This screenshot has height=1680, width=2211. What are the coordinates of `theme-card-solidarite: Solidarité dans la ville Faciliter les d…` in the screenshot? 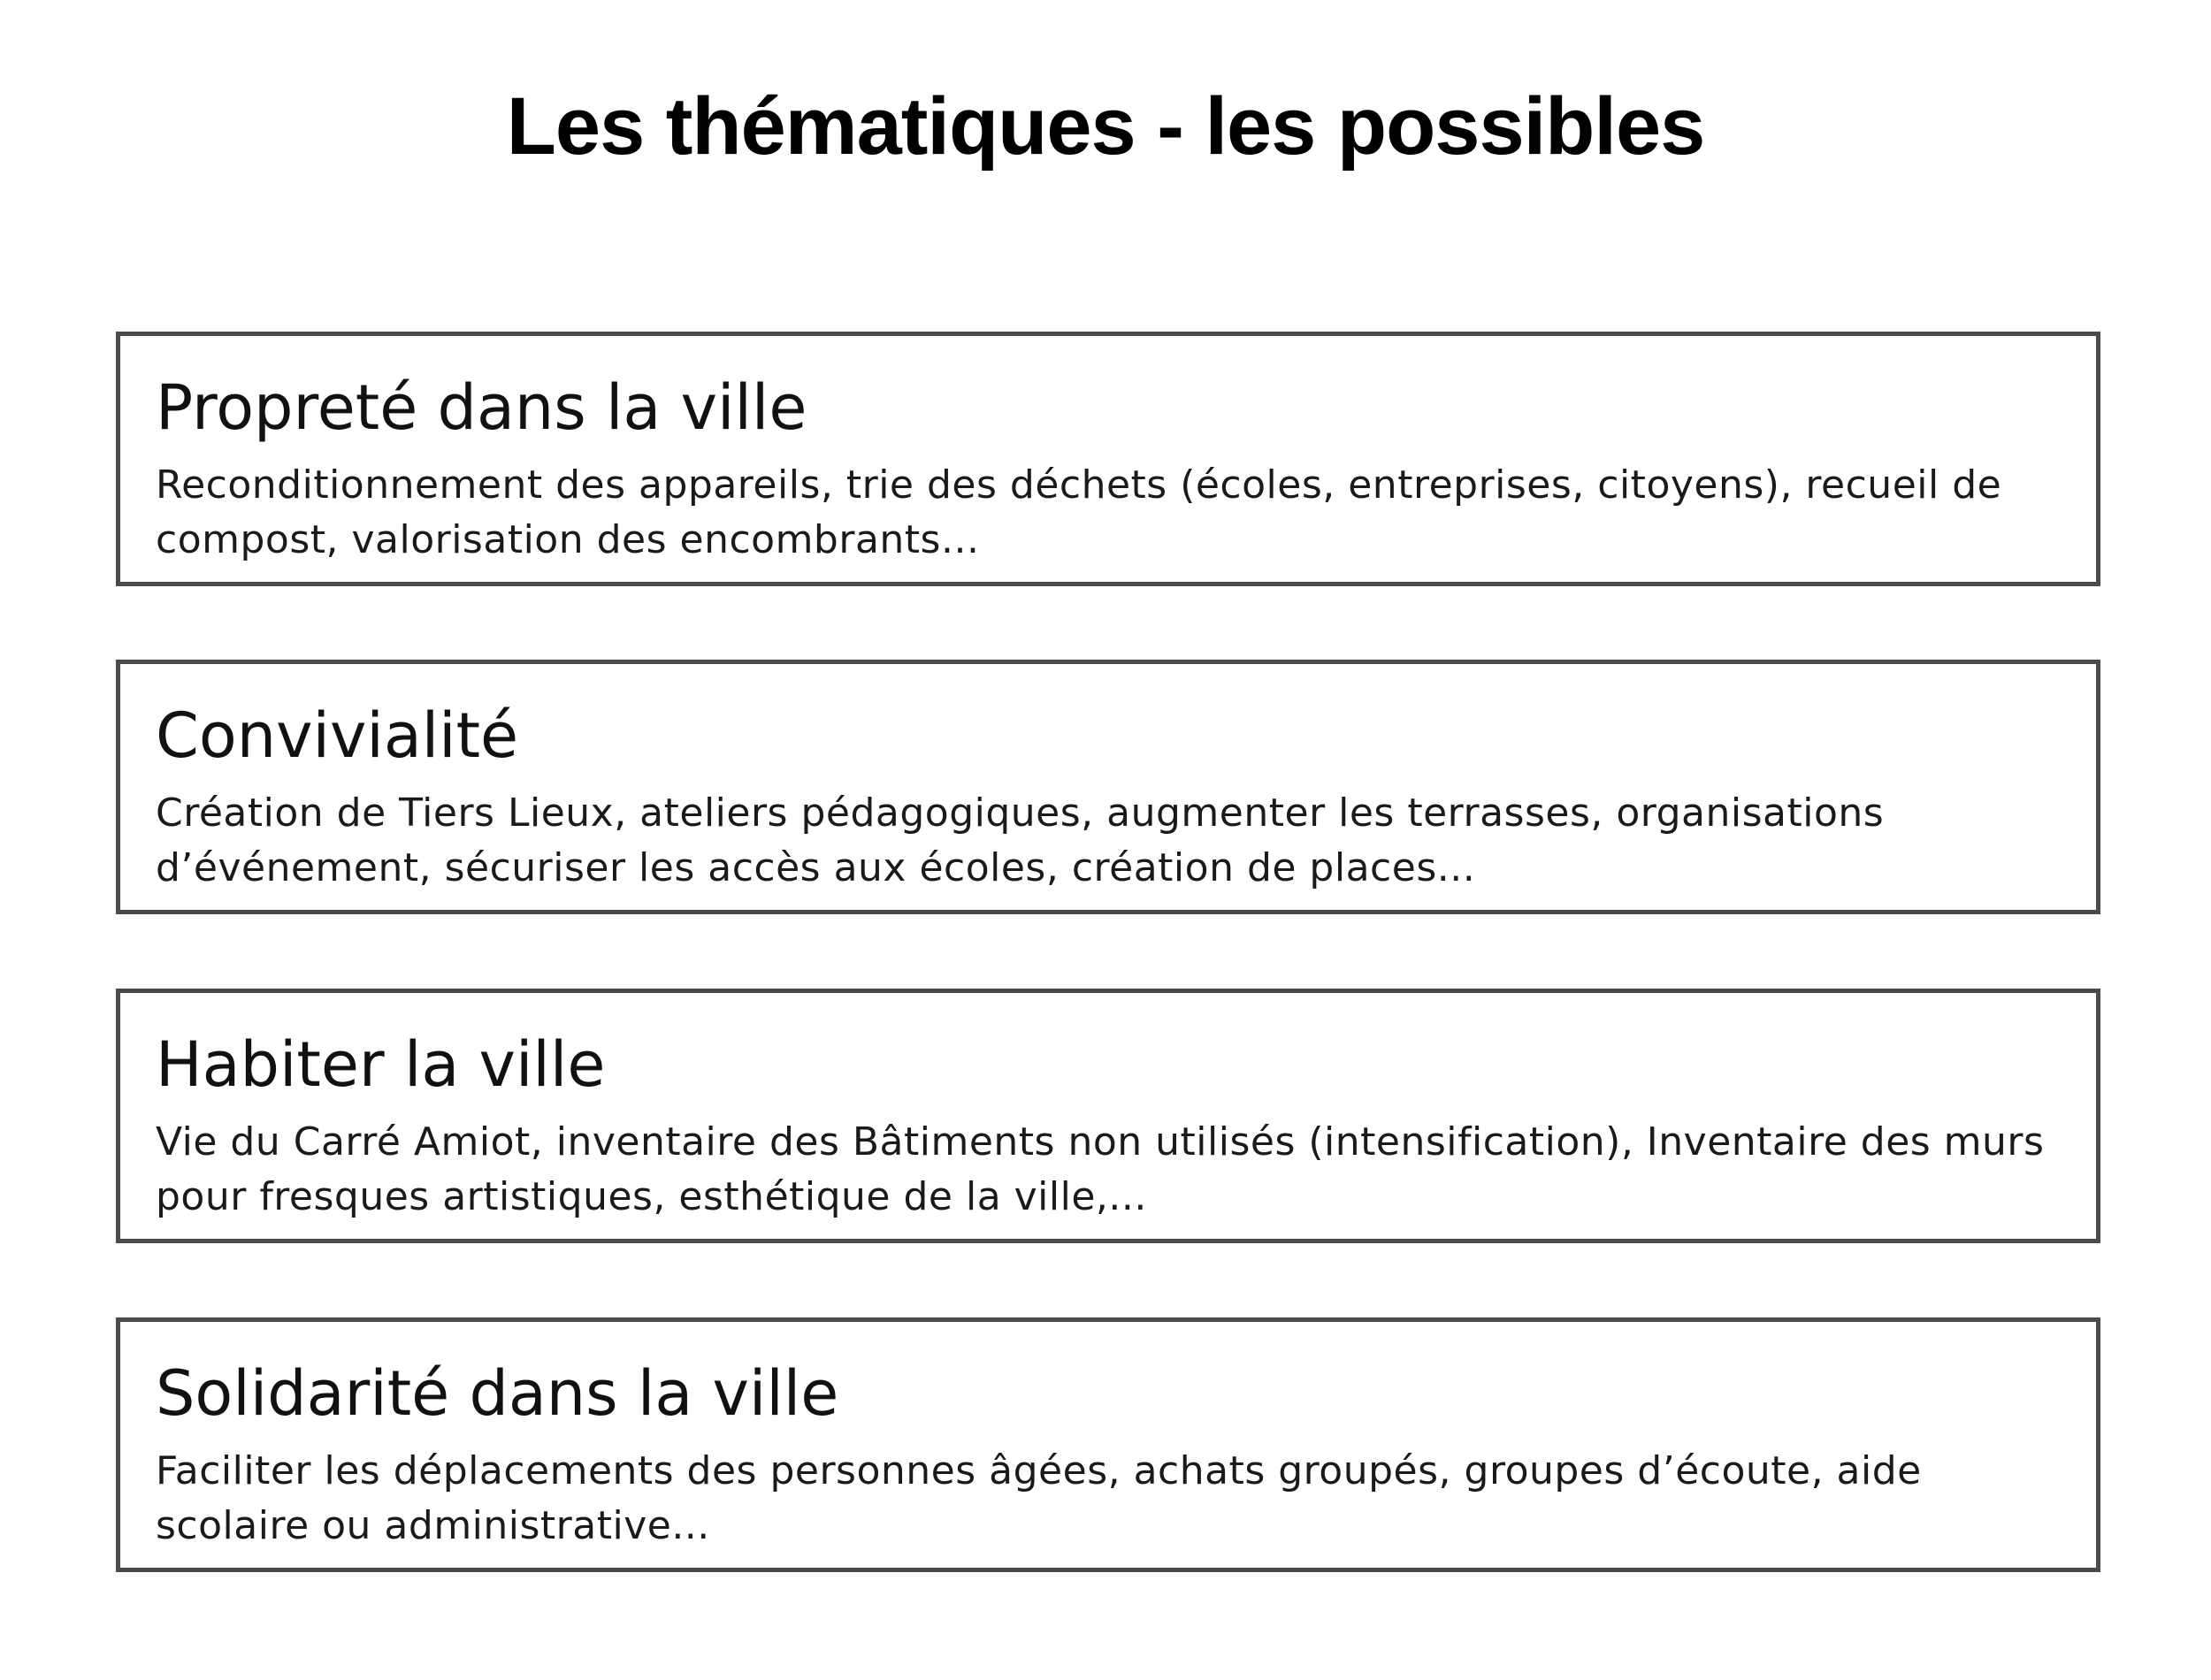 It's located at (1108, 1444).